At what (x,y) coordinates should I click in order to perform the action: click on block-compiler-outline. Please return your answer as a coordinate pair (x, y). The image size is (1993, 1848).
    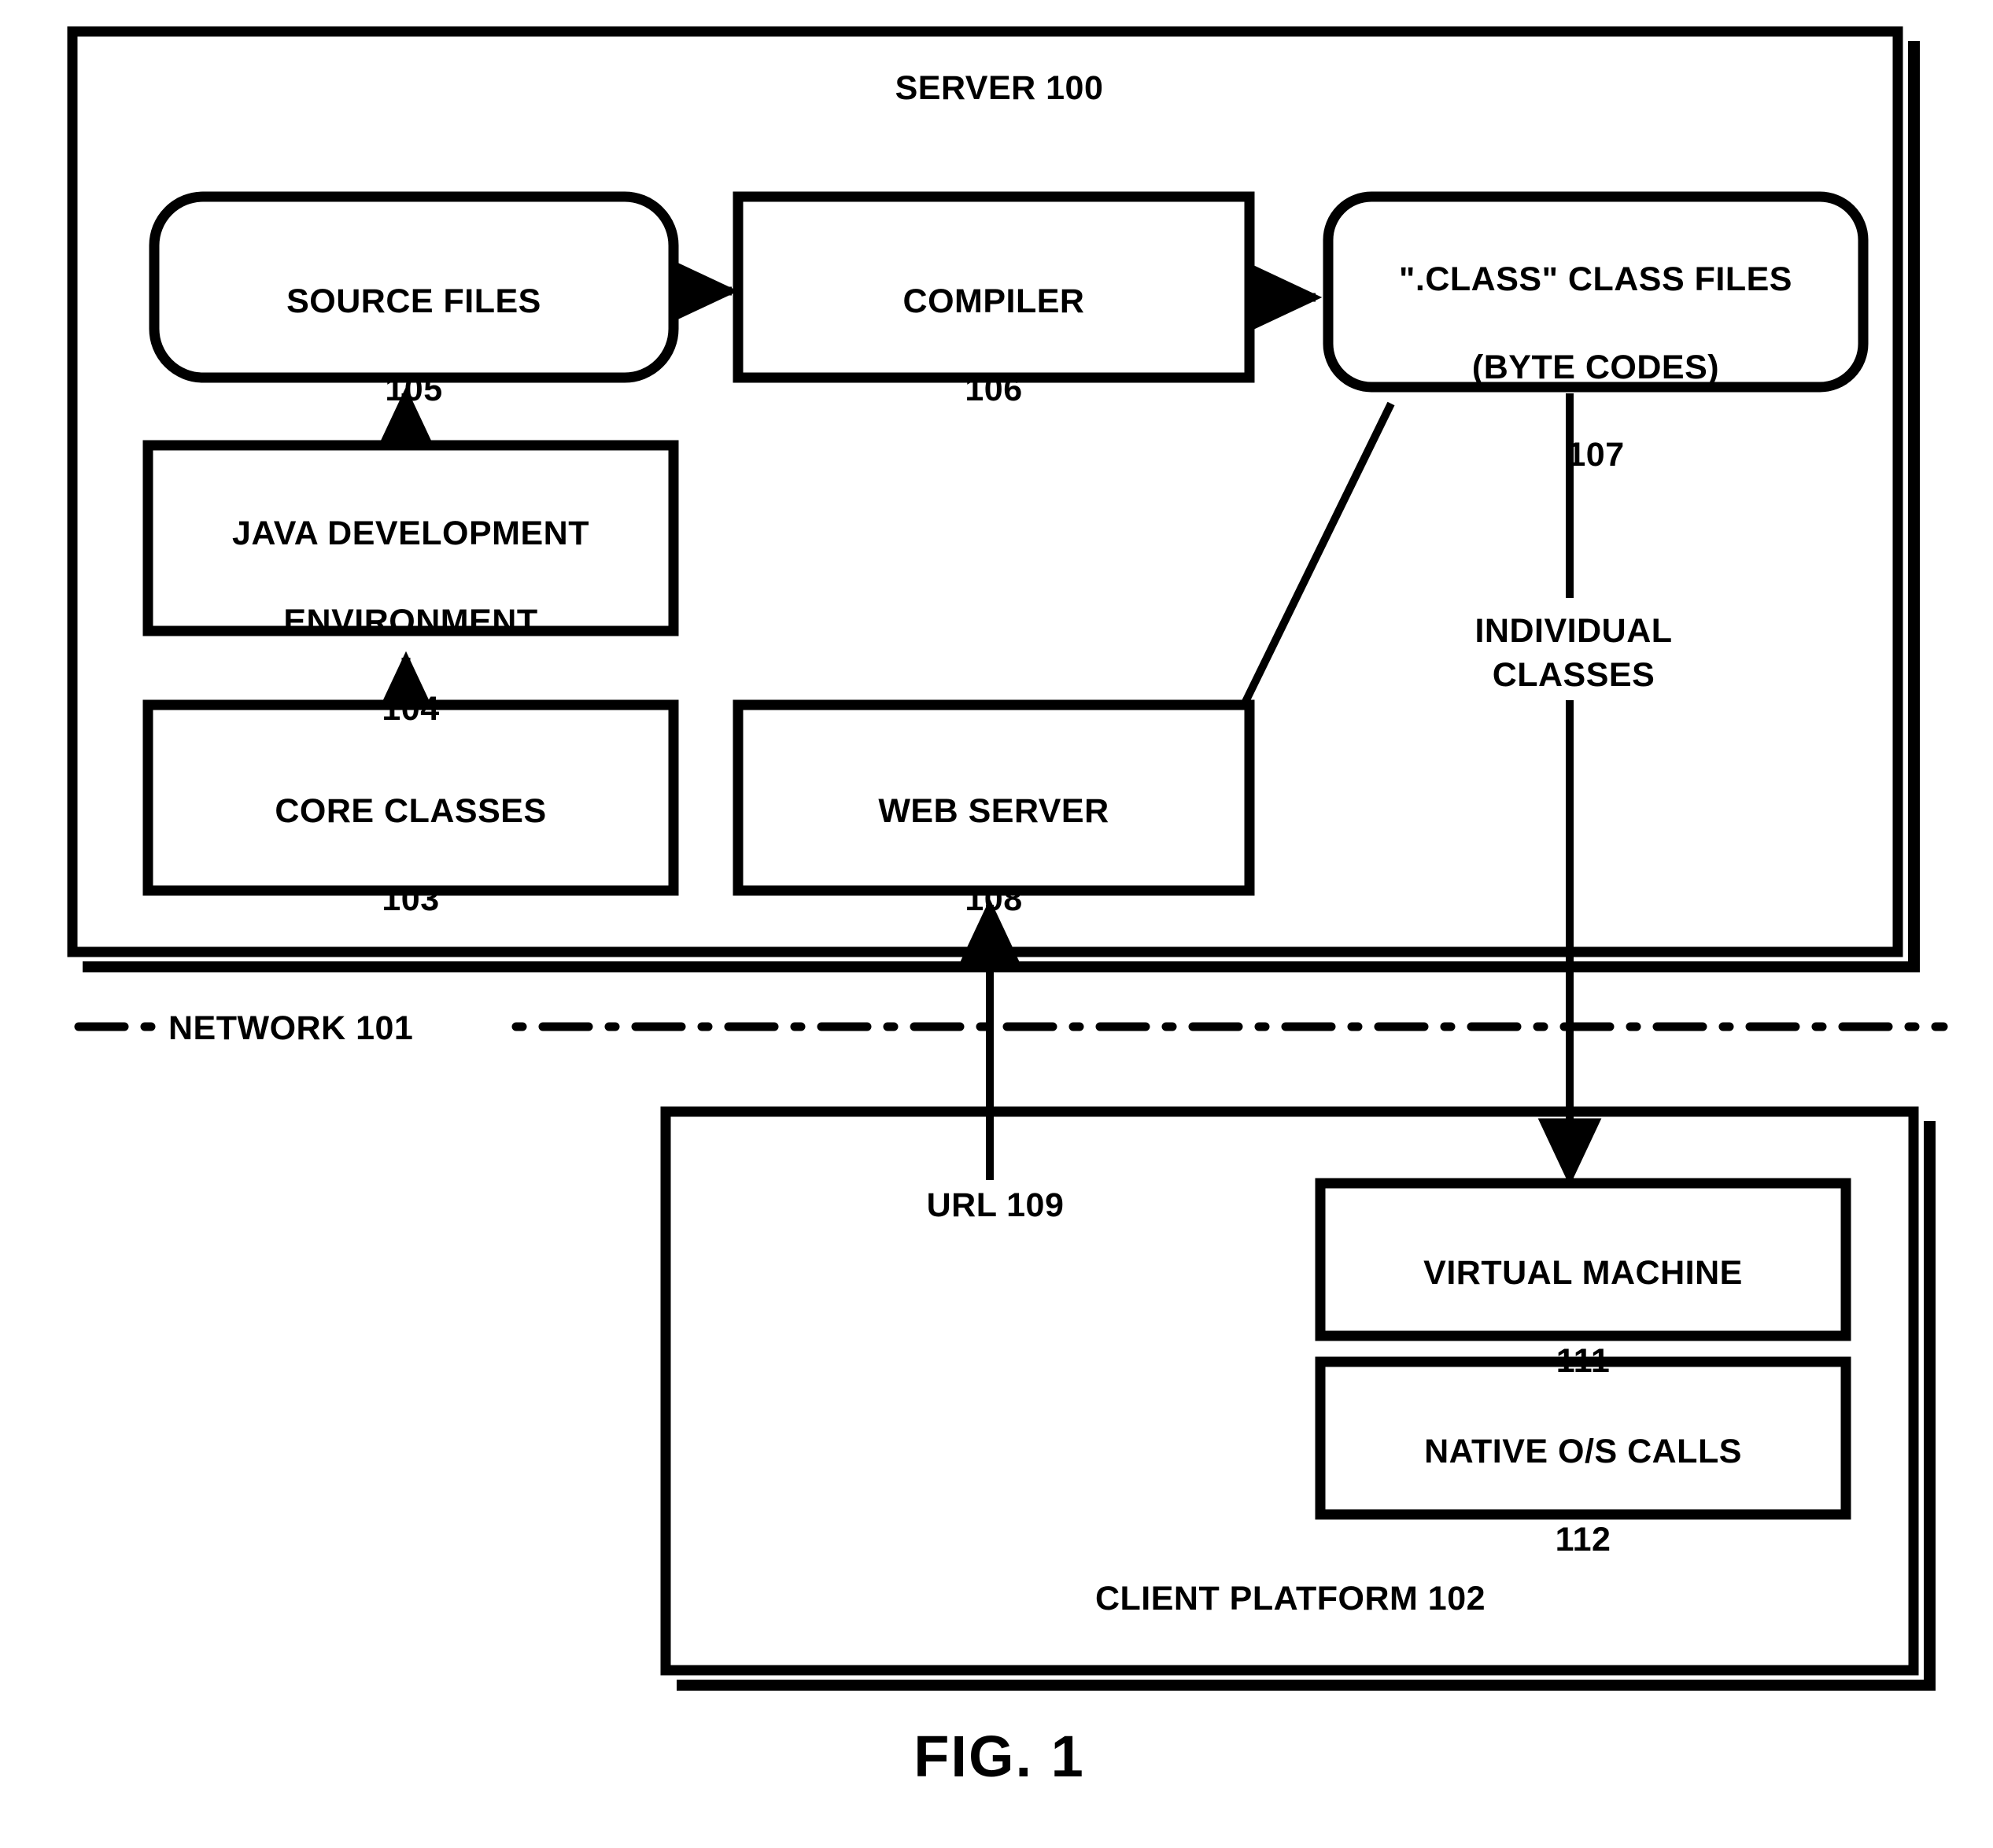
    Looking at the image, I should click on (994, 287).